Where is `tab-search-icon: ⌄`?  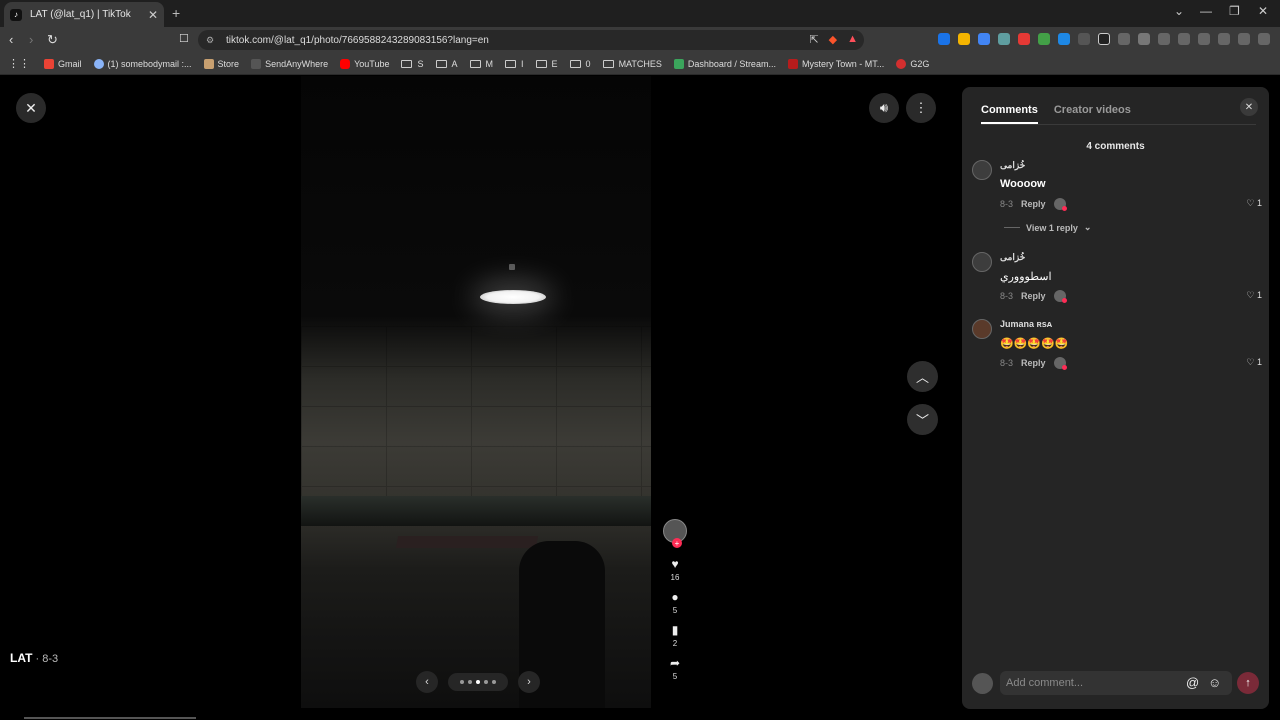
tab-search-icon: ⌄ is located at coordinates (1179, 11).